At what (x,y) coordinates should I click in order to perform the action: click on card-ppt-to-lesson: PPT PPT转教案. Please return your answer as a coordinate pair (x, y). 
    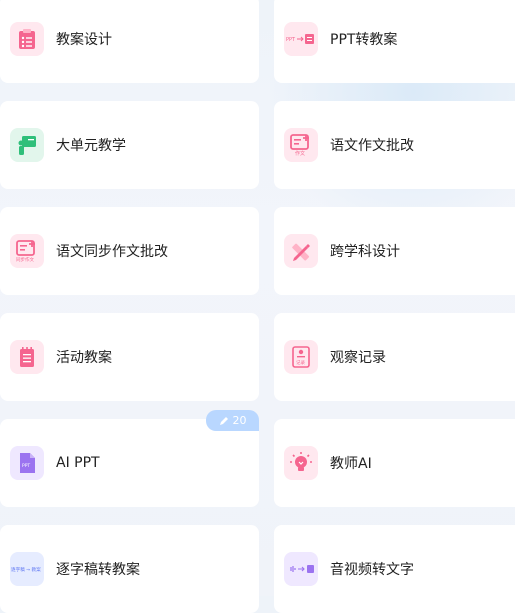
    Looking at the image, I should click on (394, 41).